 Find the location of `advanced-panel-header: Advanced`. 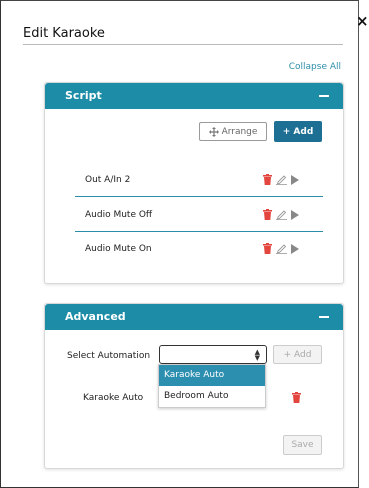

advanced-panel-header: Advanced is located at coordinates (194, 317).